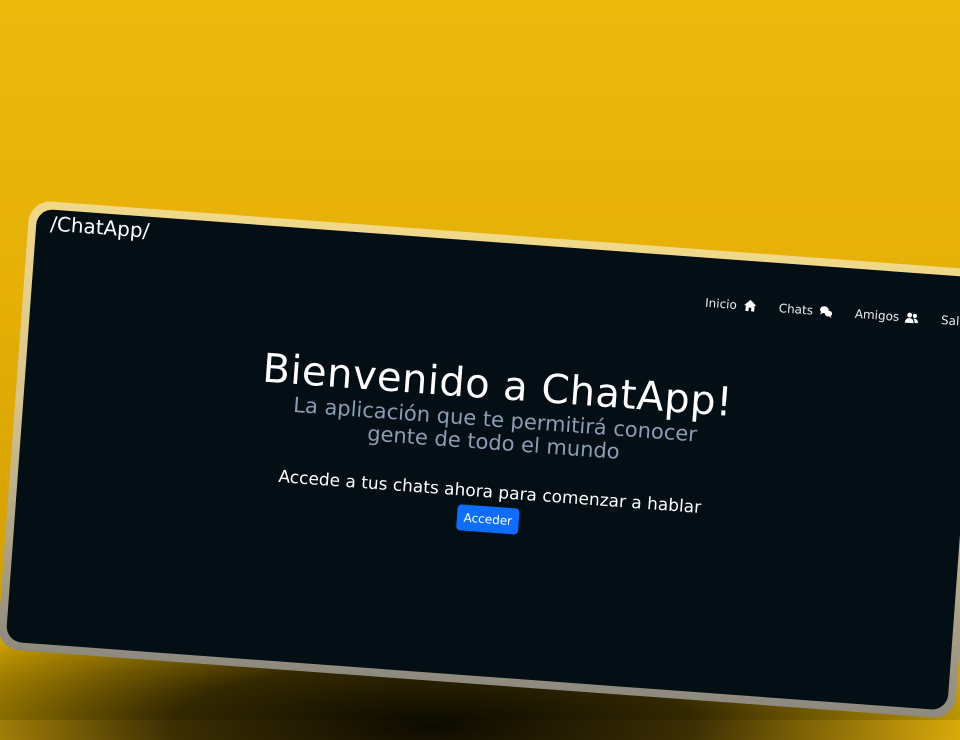 The height and width of the screenshot is (740, 960). Describe the element at coordinates (826, 312) in the screenshot. I see `chat-bubbles-icon` at that location.